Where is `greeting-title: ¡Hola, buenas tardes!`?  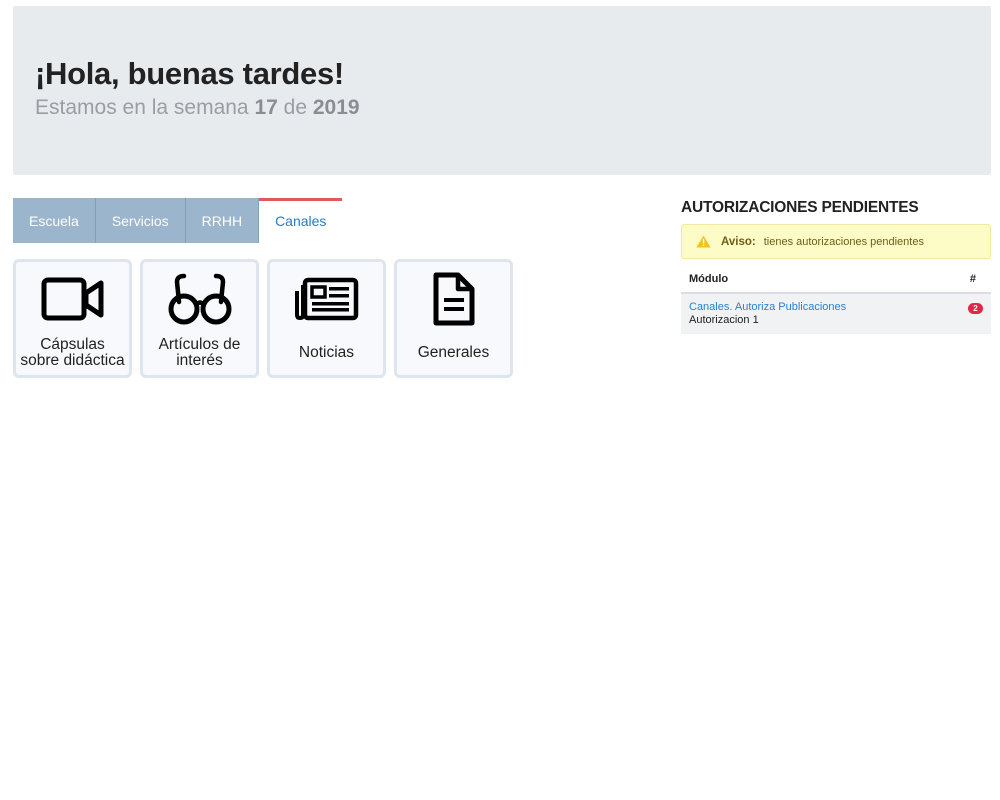 greeting-title: ¡Hola, buenas tardes! is located at coordinates (189, 73).